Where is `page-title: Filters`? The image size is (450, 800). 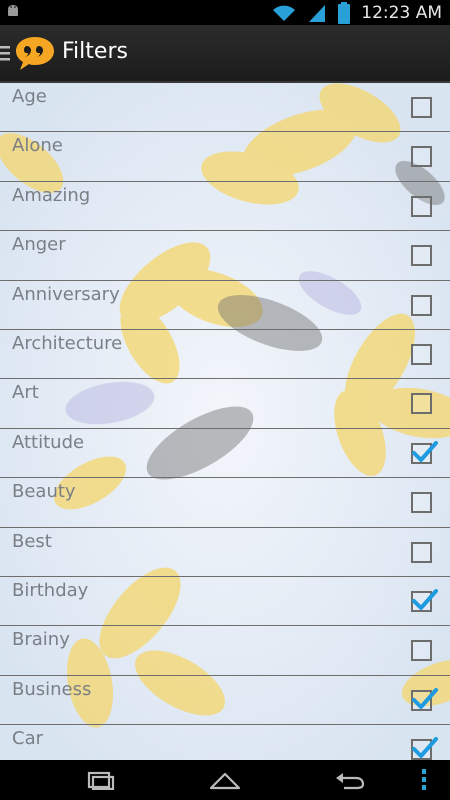
page-title: Filters is located at coordinates (95, 51).